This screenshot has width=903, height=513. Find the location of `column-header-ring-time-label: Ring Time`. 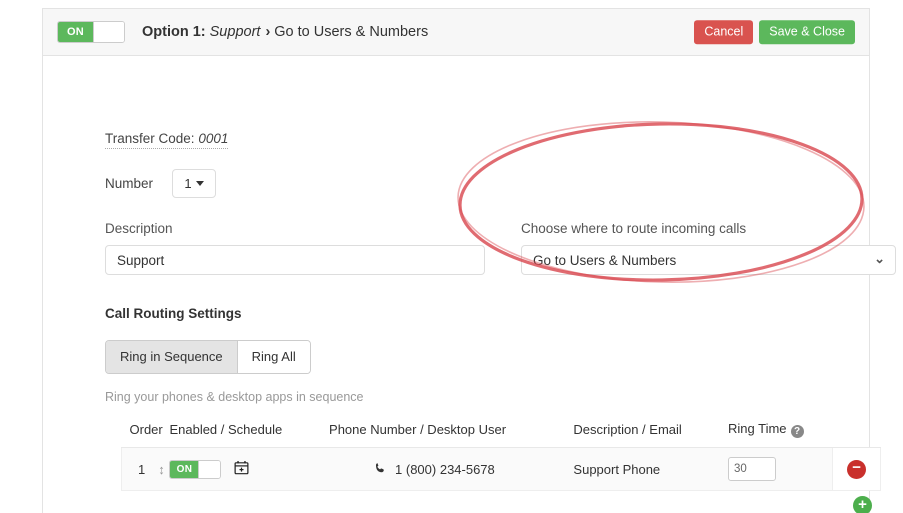

column-header-ring-time-label: Ring Time is located at coordinates (757, 428).